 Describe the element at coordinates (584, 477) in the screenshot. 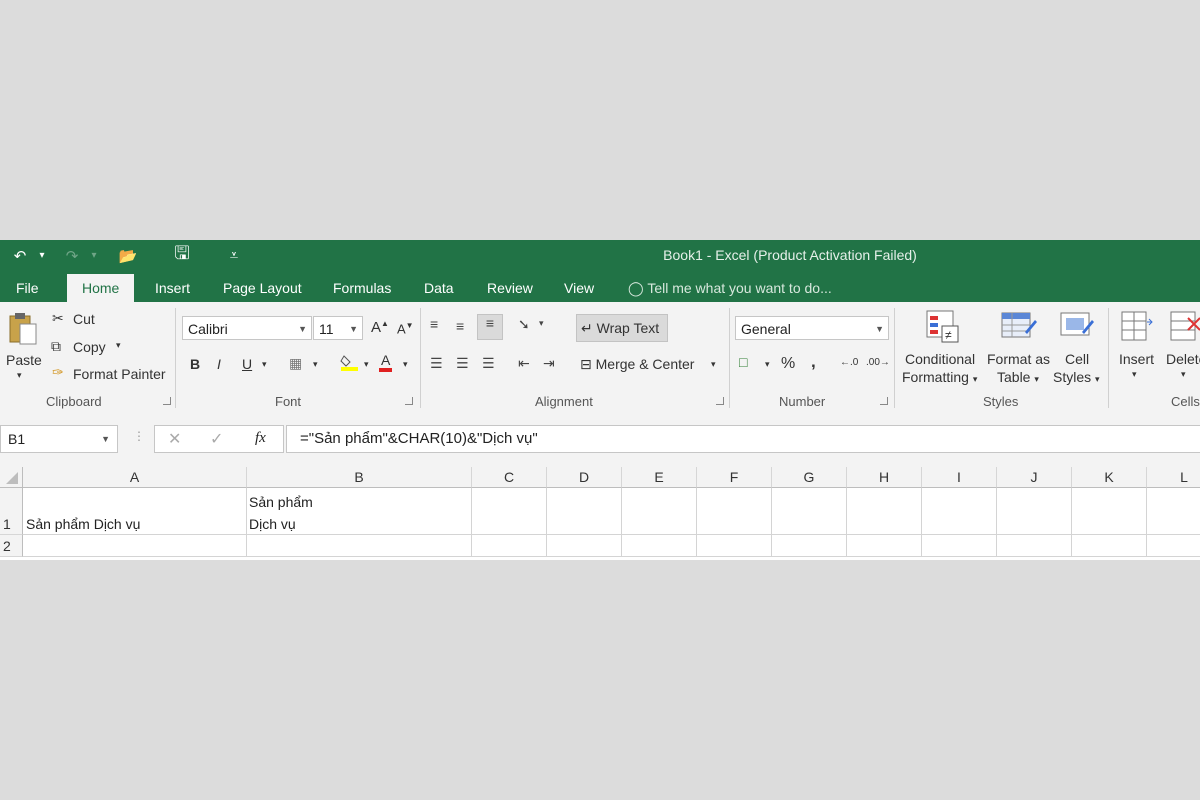

I see `column-header-d: D` at that location.